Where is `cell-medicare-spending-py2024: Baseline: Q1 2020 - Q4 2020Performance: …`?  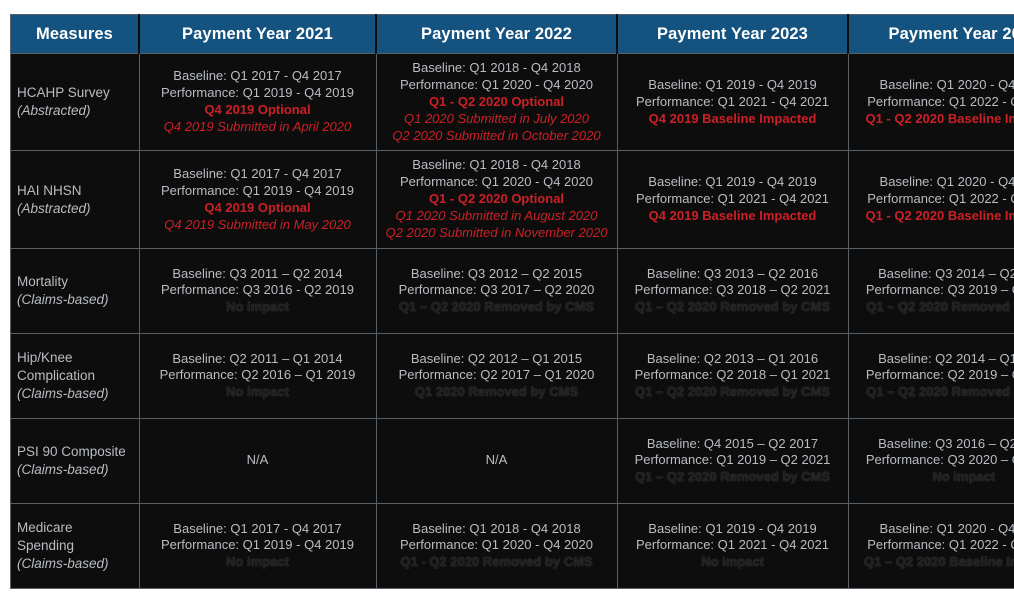 cell-medicare-spending-py2024: Baseline: Q1 2020 - Q4 2020Performance: … is located at coordinates (930, 545).